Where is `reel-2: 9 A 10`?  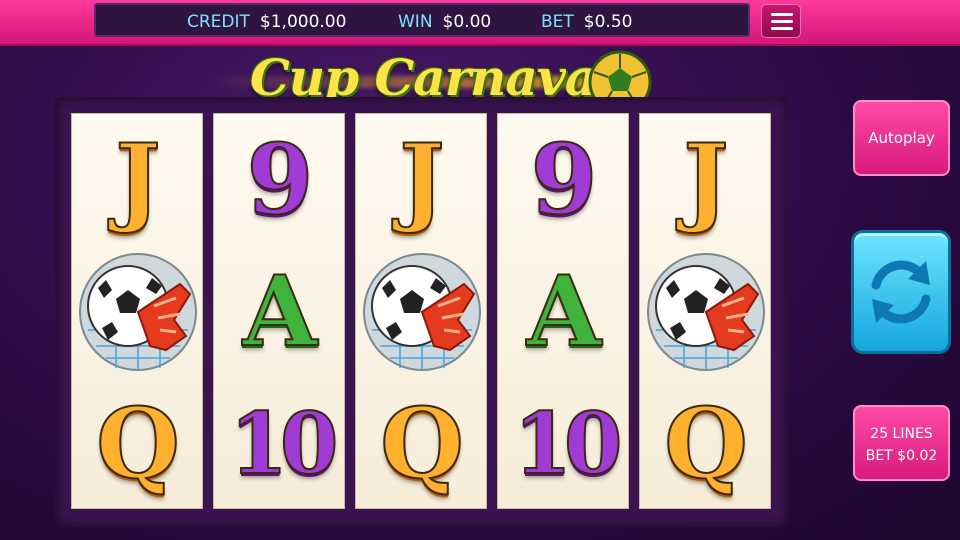 reel-2: 9 A 10 is located at coordinates (279, 311).